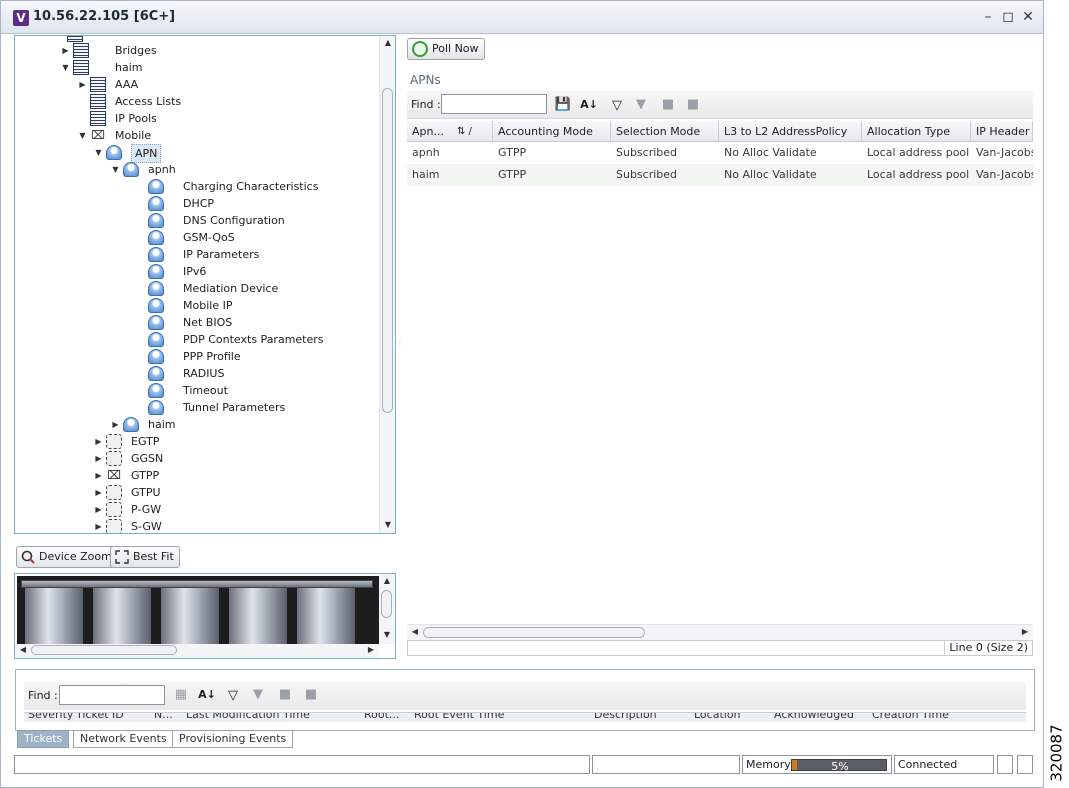 This screenshot has height=788, width=1069. What do you see at coordinates (67, 557) in the screenshot?
I see `device-zoom-button: Device Zoom` at bounding box center [67, 557].